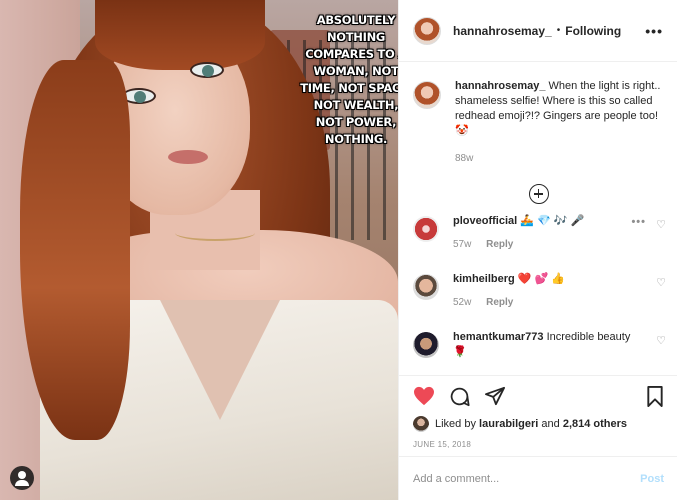  I want to click on right-eye, so click(207, 70).